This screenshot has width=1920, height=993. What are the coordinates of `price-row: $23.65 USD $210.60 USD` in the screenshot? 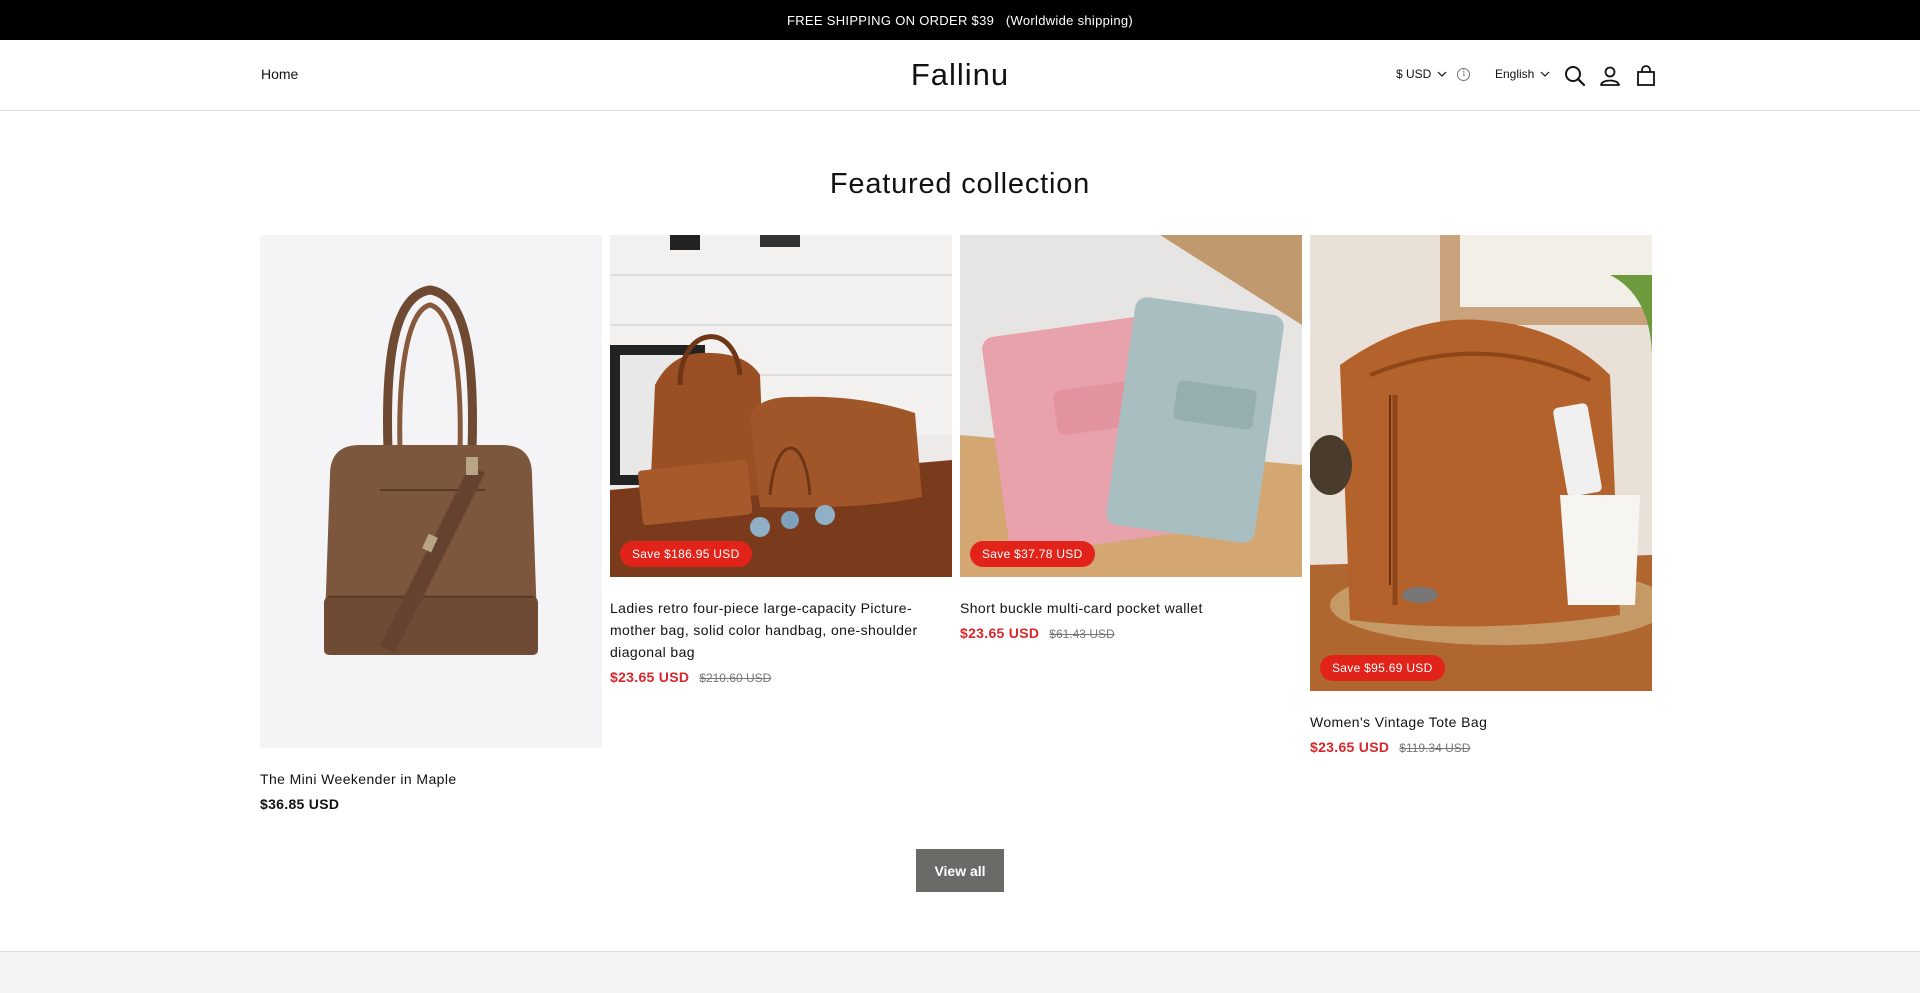 It's located at (781, 677).